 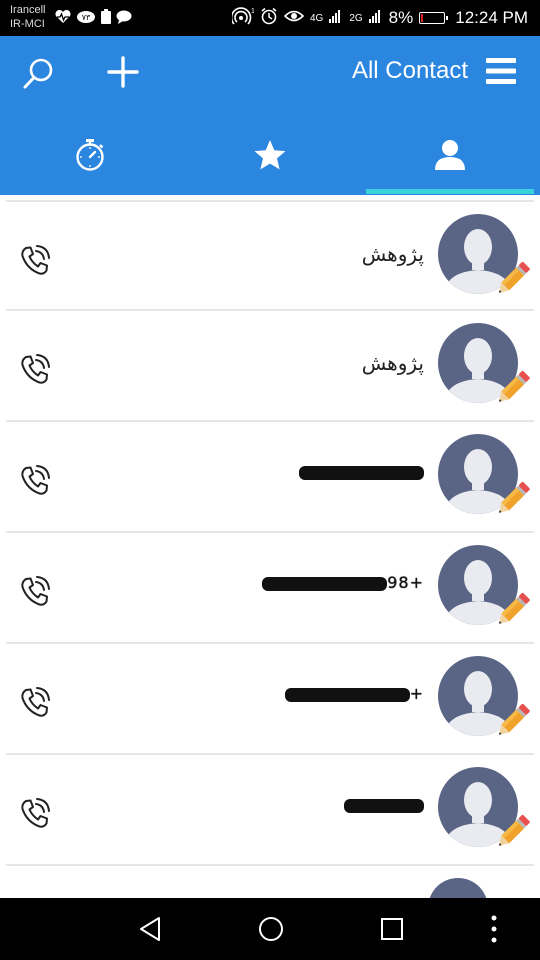 I want to click on contact-row: +98, so click(x=270, y=588).